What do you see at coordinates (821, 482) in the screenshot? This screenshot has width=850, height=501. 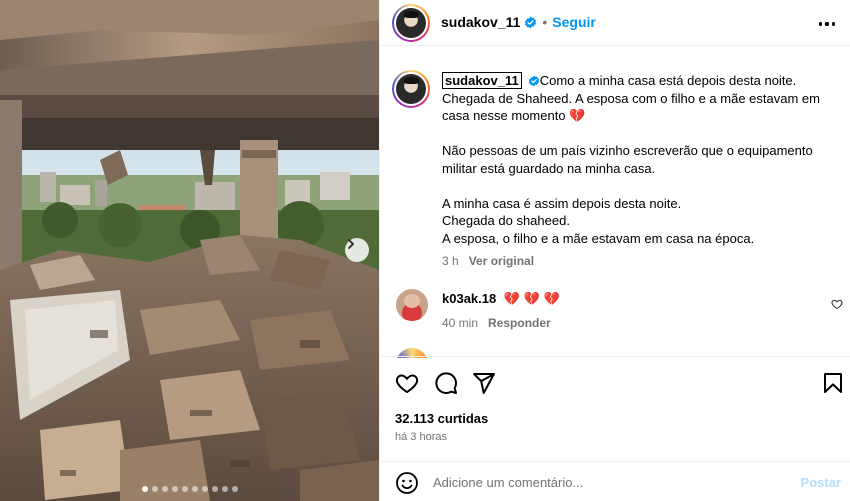 I see `post-comment-button: Postar` at bounding box center [821, 482].